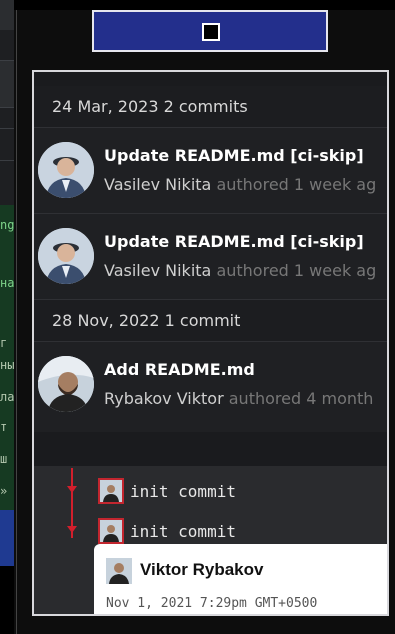  I want to click on code-fragment: ш, so click(4, 459).